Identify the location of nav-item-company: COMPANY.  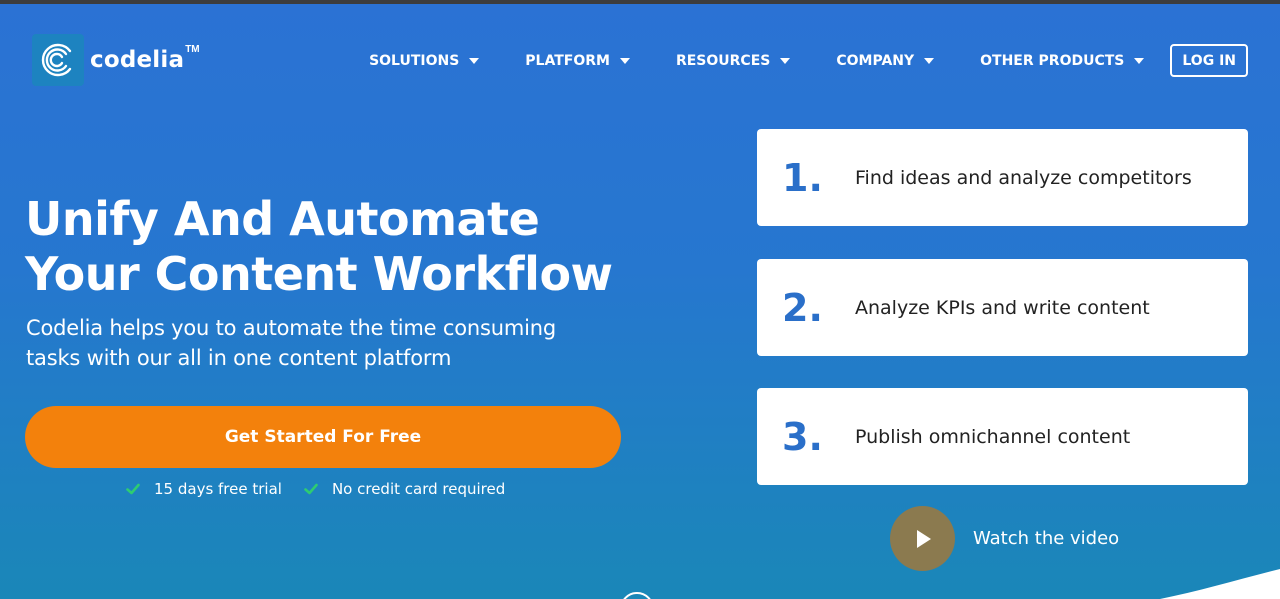
(885, 60).